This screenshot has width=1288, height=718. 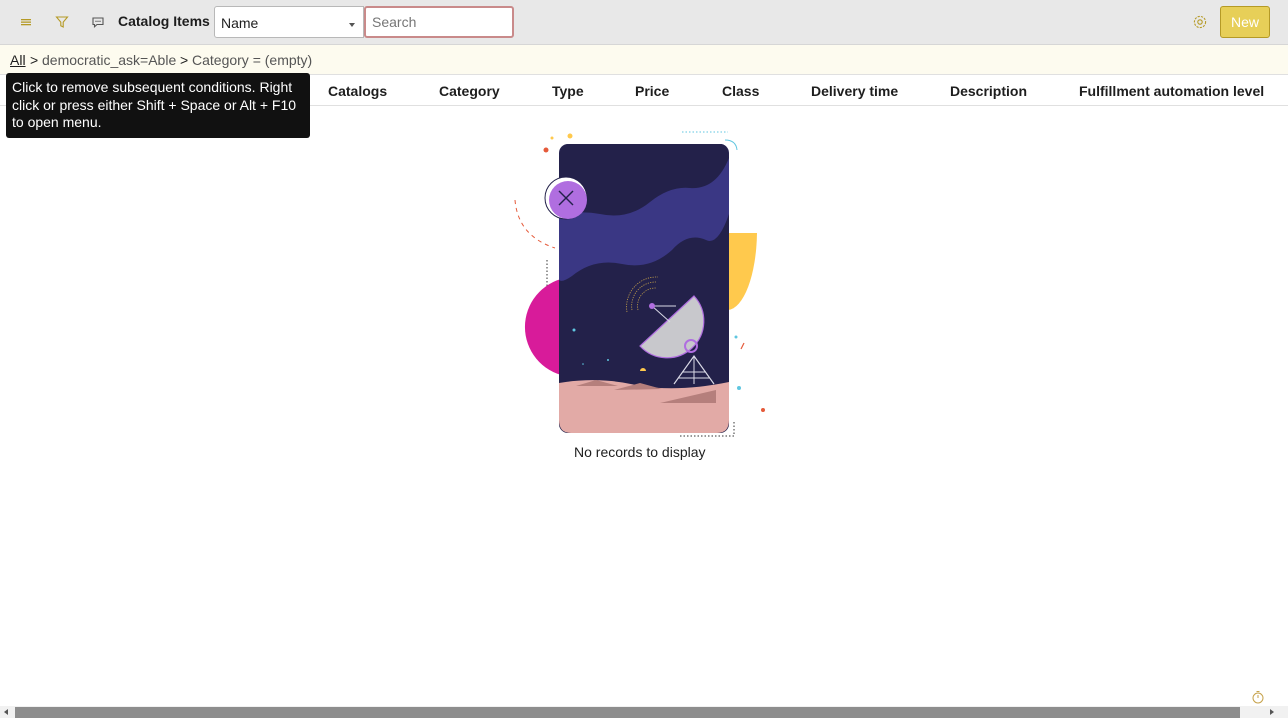 What do you see at coordinates (652, 91) in the screenshot?
I see `column-header-price: Price` at bounding box center [652, 91].